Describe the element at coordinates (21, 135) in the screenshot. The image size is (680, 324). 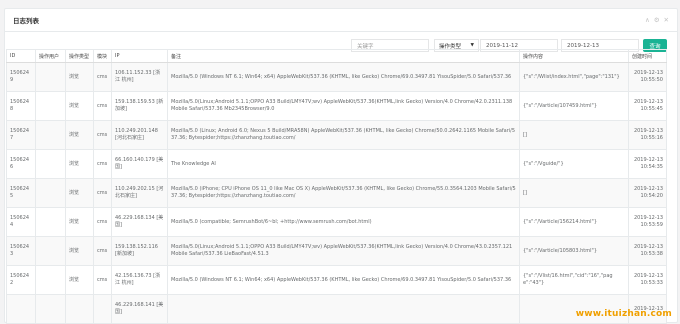
I see `cell-id: 1506247` at that location.